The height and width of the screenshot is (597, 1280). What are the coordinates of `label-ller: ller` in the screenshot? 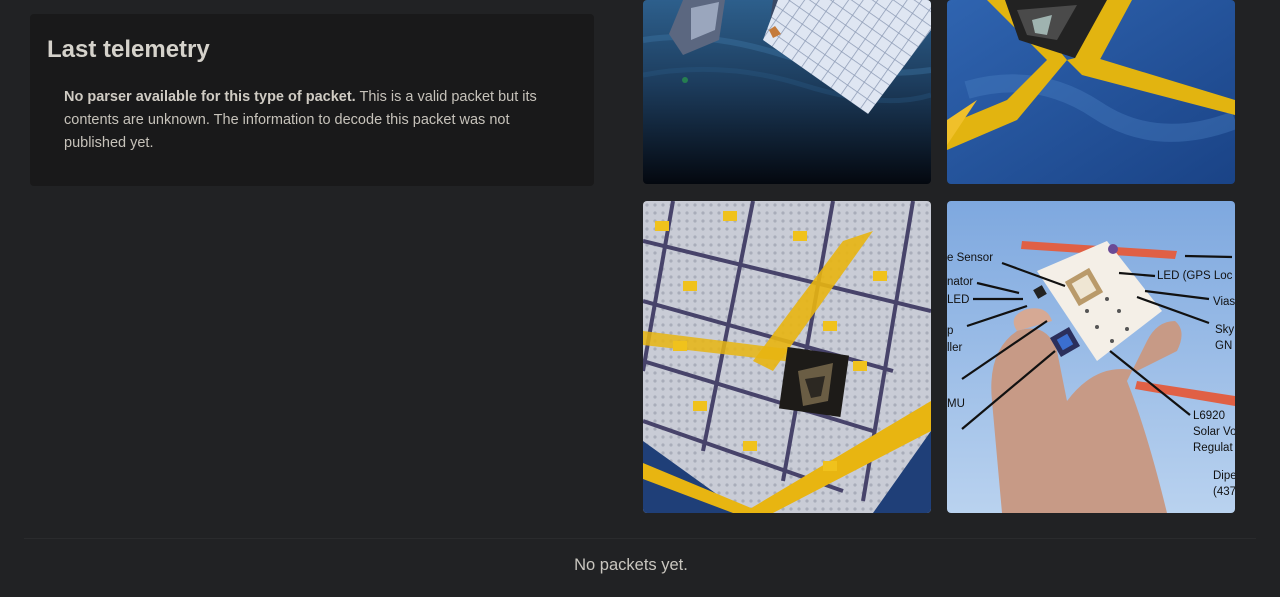 It's located at (955, 348).